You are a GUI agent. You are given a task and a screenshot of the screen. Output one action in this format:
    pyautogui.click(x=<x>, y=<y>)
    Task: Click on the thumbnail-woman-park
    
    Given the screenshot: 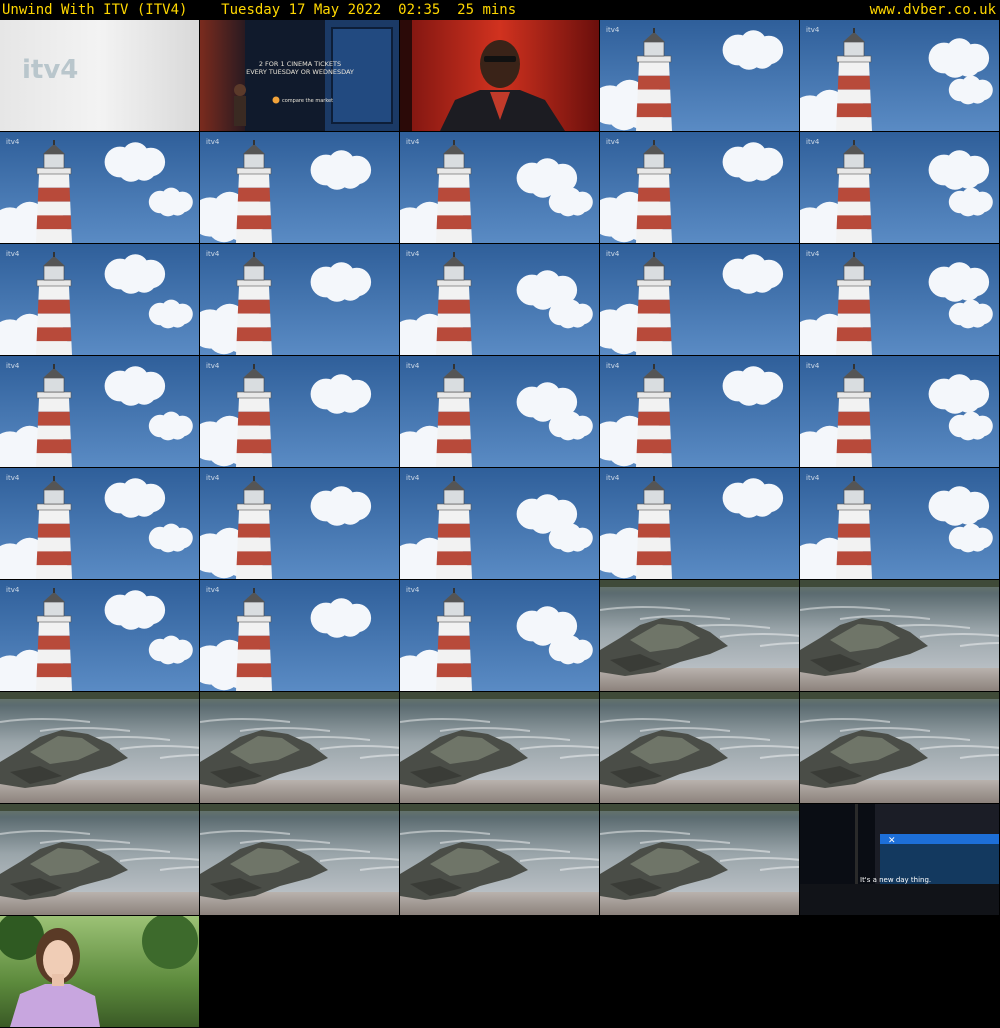 What is the action you would take?
    pyautogui.click(x=99, y=971)
    